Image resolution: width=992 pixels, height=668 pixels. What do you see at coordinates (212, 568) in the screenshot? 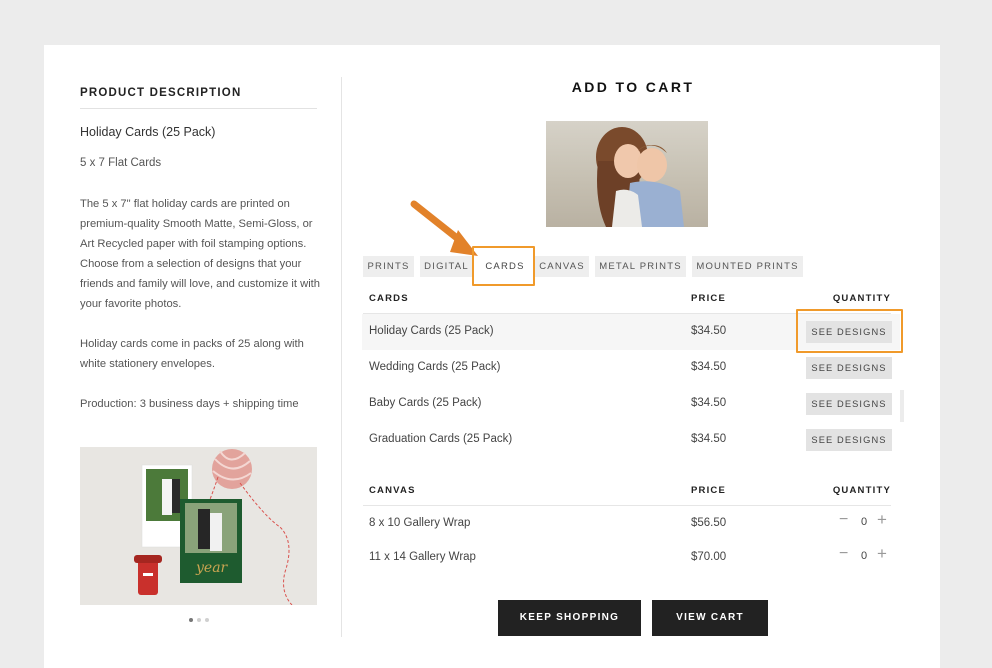
I see `card-foil-text: year` at bounding box center [212, 568].